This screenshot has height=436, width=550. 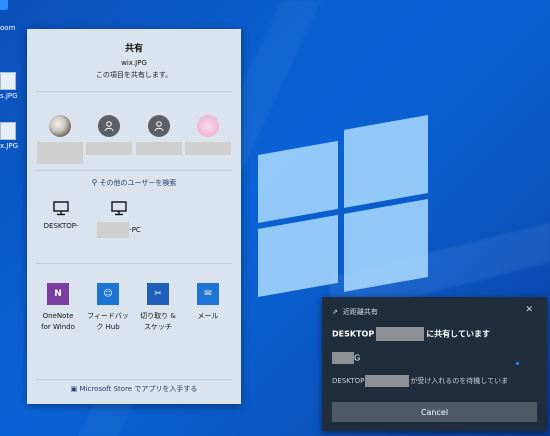 I want to click on share-file-name: wix.JPG, so click(x=134, y=63).